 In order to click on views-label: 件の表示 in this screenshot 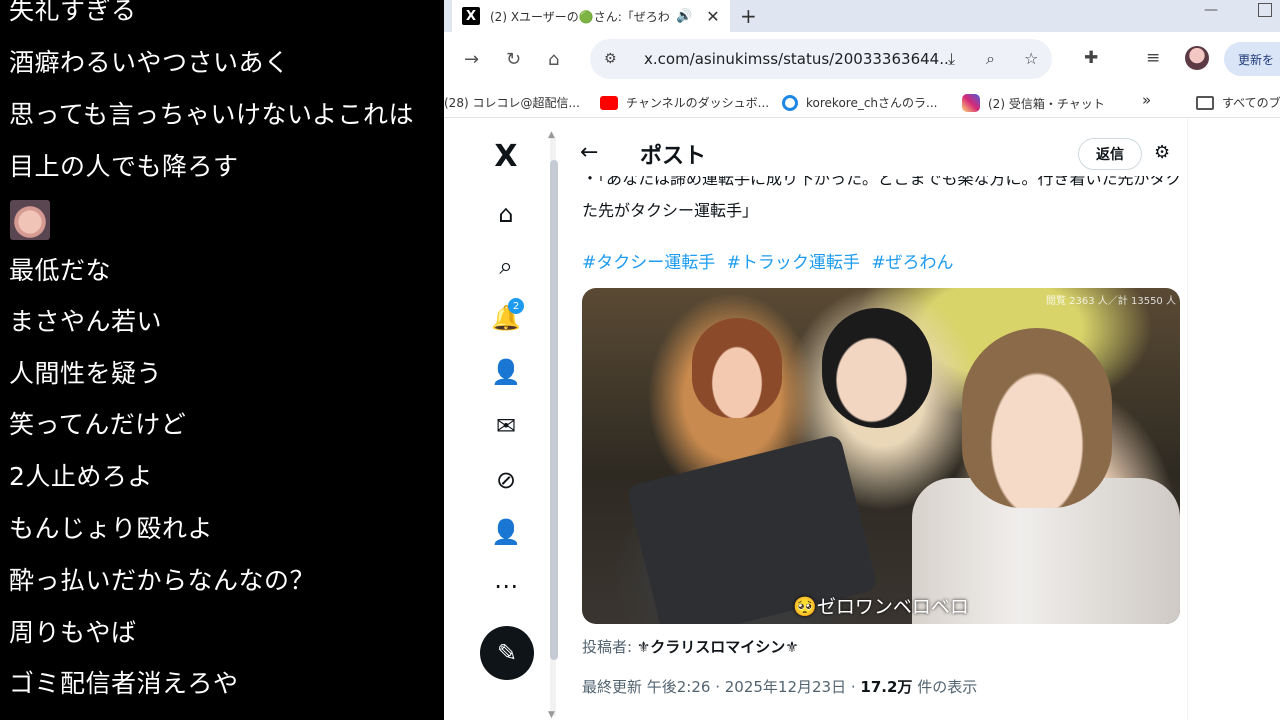, I will do `click(945, 687)`.